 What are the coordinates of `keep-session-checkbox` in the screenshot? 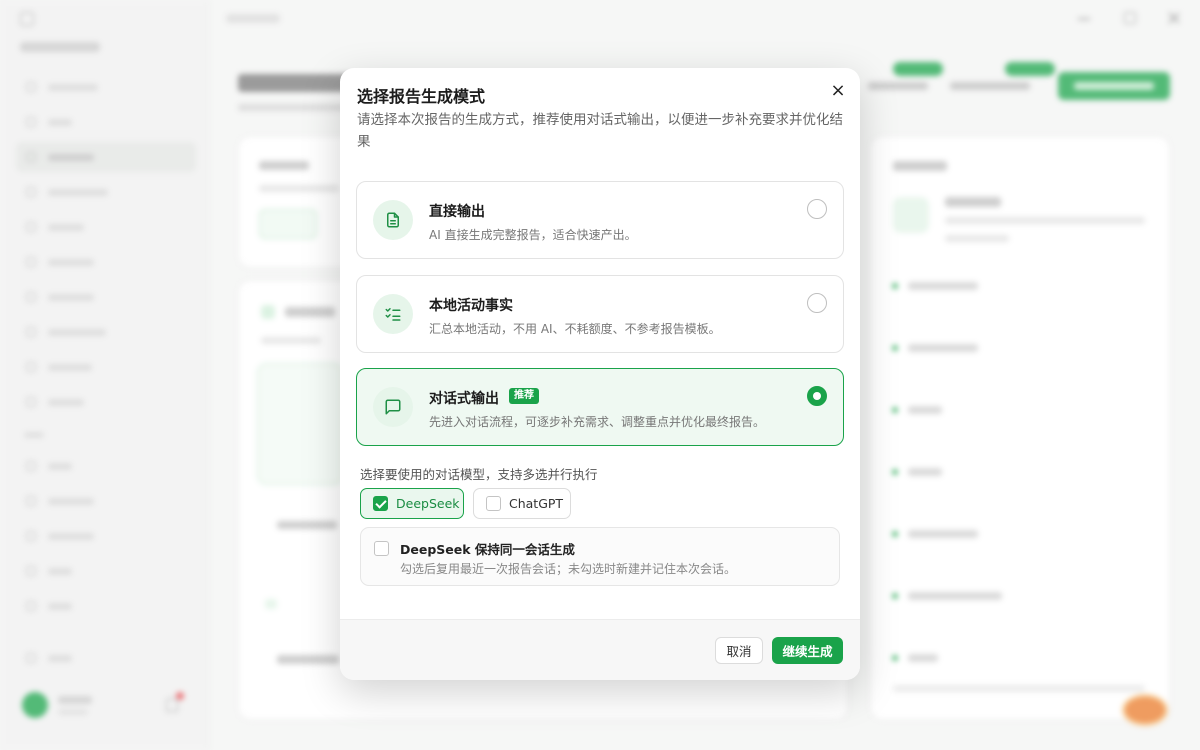 It's located at (381, 548).